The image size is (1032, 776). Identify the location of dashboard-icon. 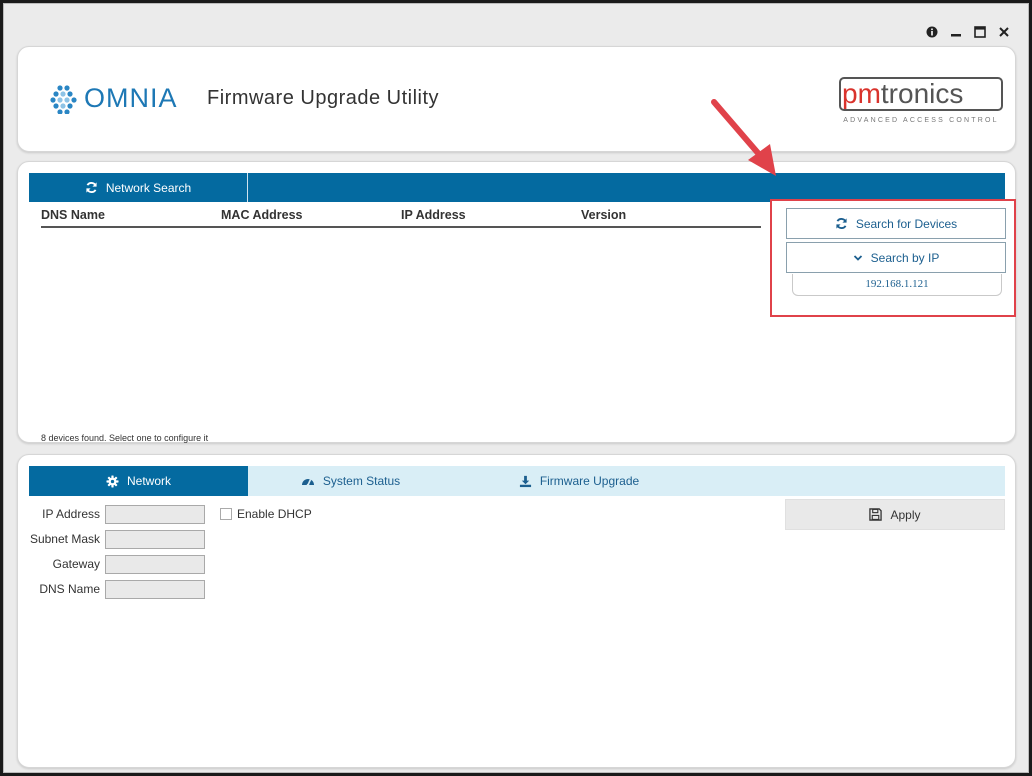
(307, 483).